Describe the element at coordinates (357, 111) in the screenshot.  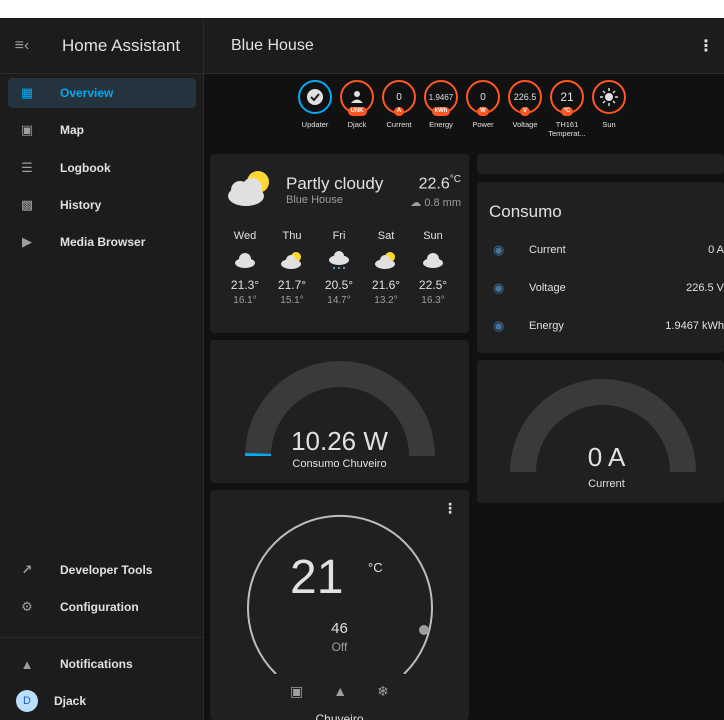
I see `badge-unit: UNK` at that location.